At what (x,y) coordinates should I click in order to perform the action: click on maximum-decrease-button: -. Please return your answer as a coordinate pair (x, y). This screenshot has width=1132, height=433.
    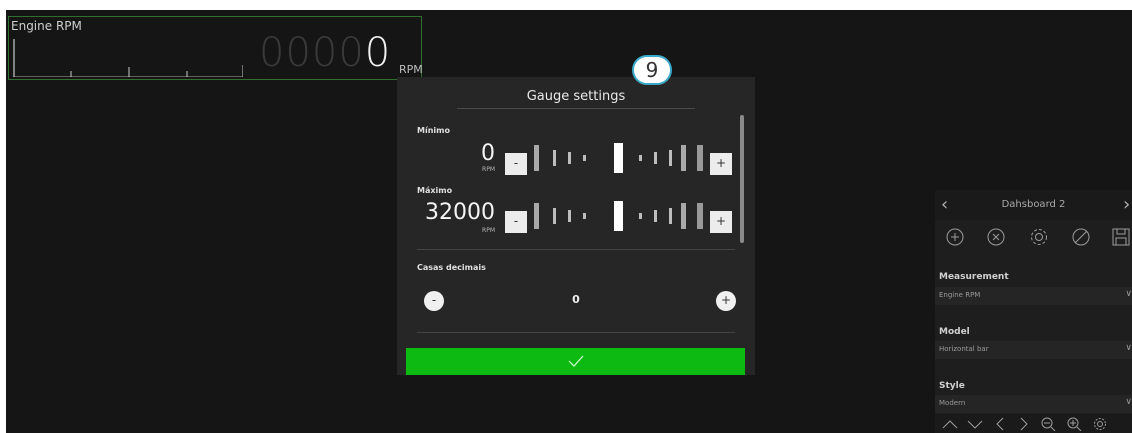
    Looking at the image, I should click on (516, 222).